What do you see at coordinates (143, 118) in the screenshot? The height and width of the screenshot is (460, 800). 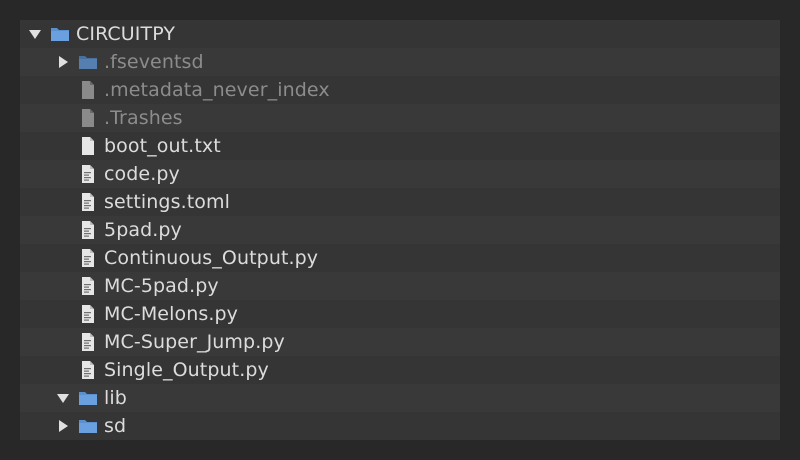 I see `tree-item-label: .Trashes` at bounding box center [143, 118].